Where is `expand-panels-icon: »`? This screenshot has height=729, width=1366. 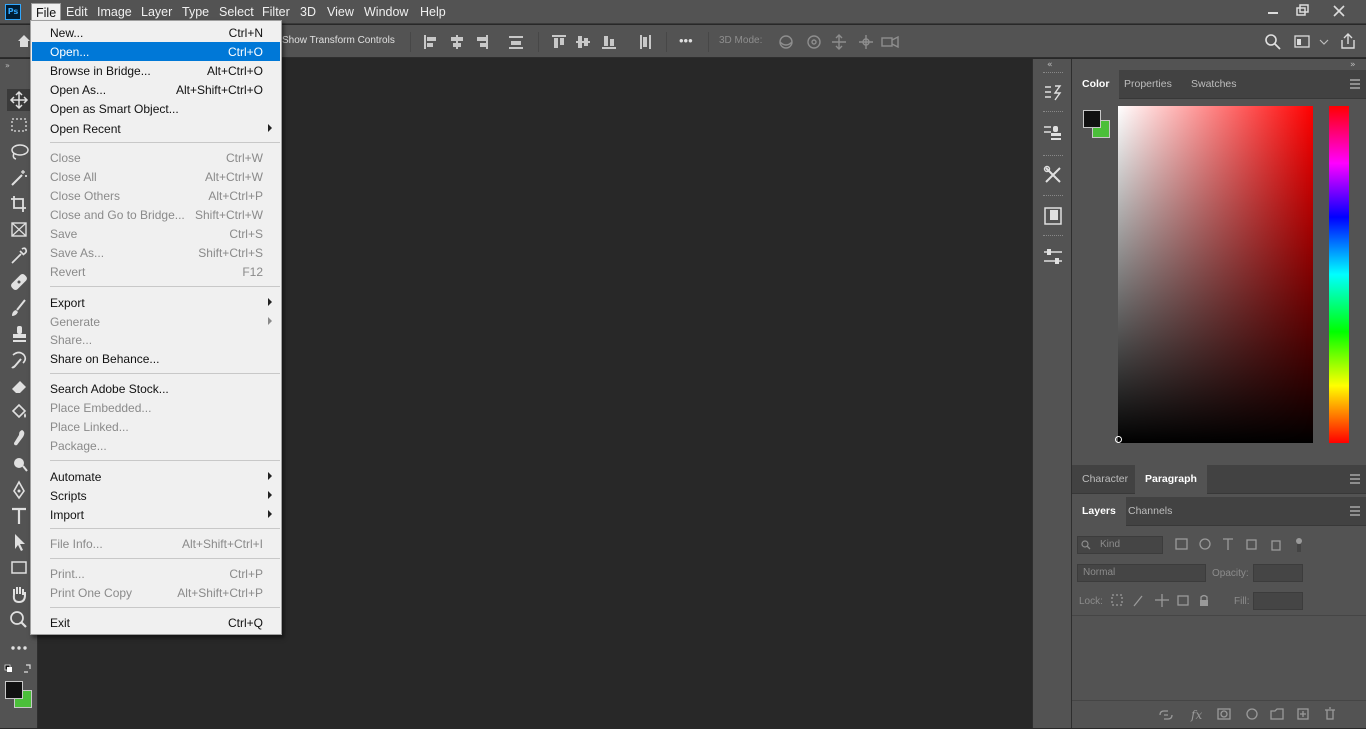
expand-panels-icon: » is located at coordinates (1353, 65).